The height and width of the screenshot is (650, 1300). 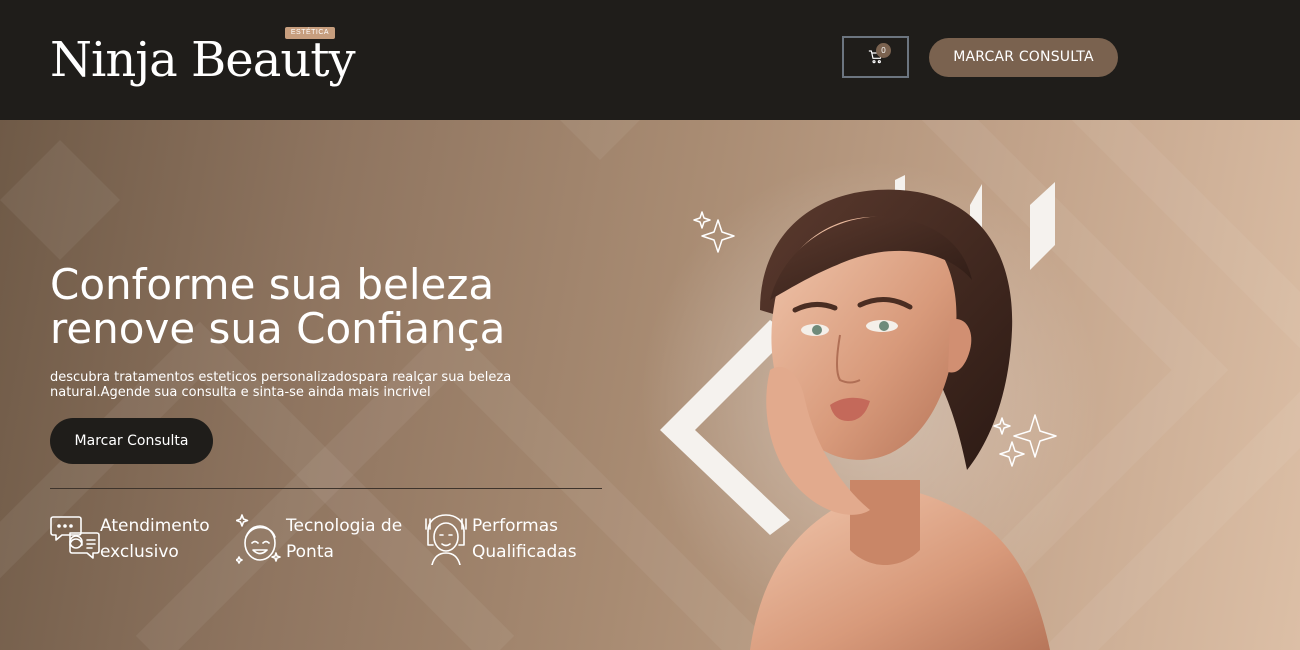 What do you see at coordinates (446, 539) in the screenshot?
I see `facial-treatment-icon` at bounding box center [446, 539].